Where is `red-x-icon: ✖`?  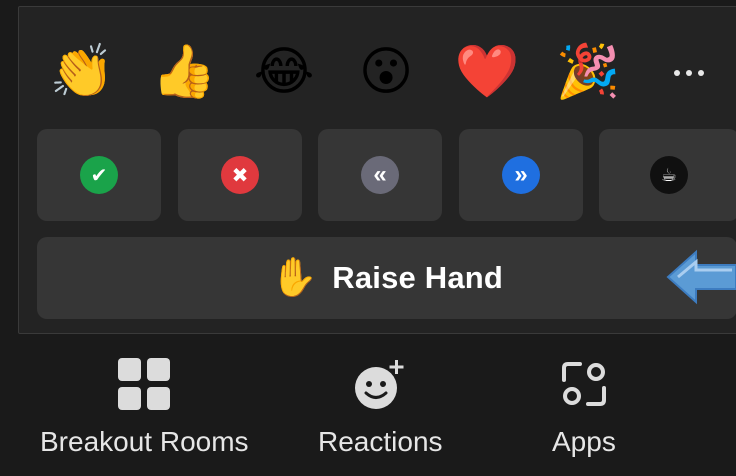
red-x-icon: ✖ is located at coordinates (240, 175).